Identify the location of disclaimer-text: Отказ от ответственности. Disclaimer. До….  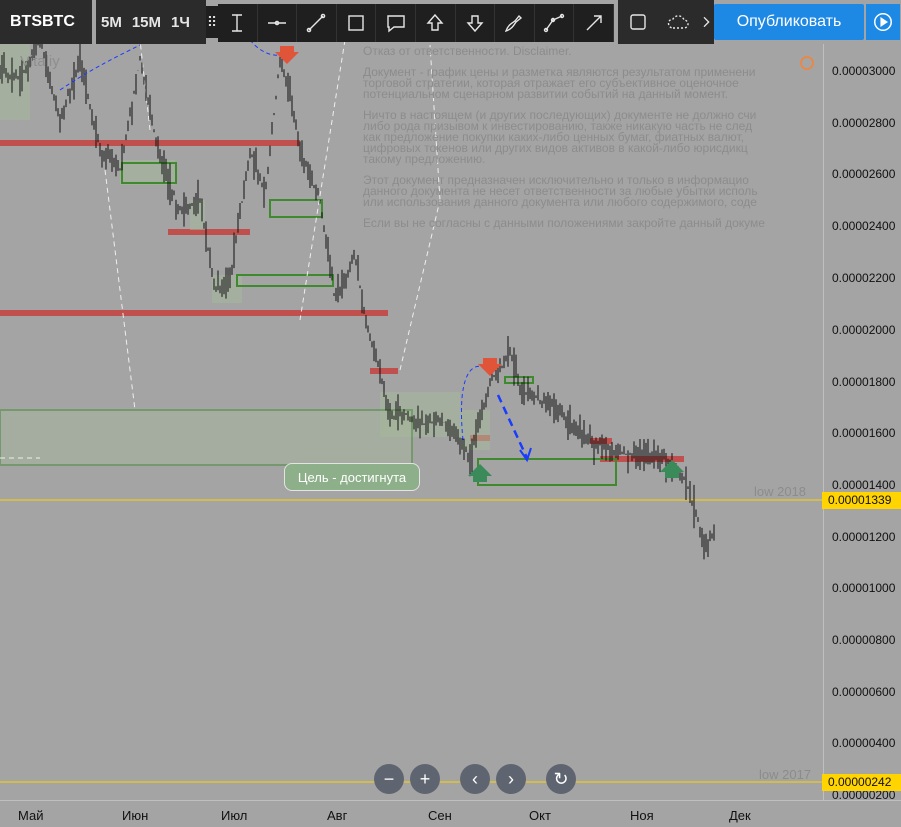
(593, 142).